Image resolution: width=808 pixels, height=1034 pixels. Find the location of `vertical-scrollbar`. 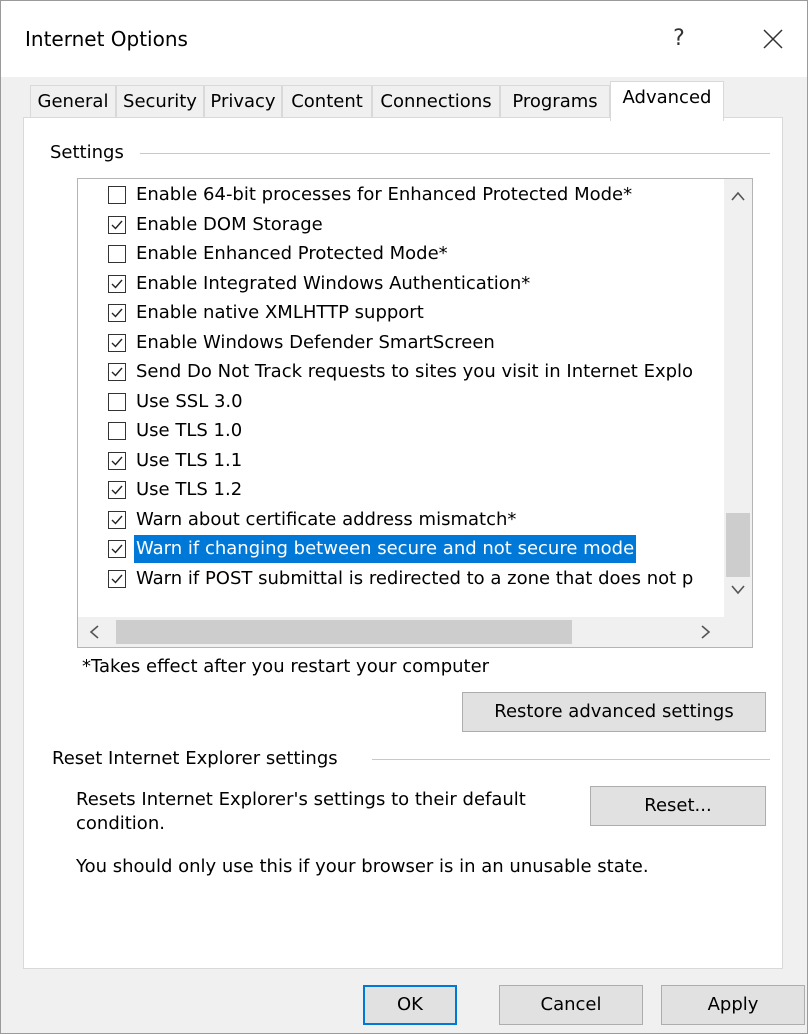

vertical-scrollbar is located at coordinates (738, 398).